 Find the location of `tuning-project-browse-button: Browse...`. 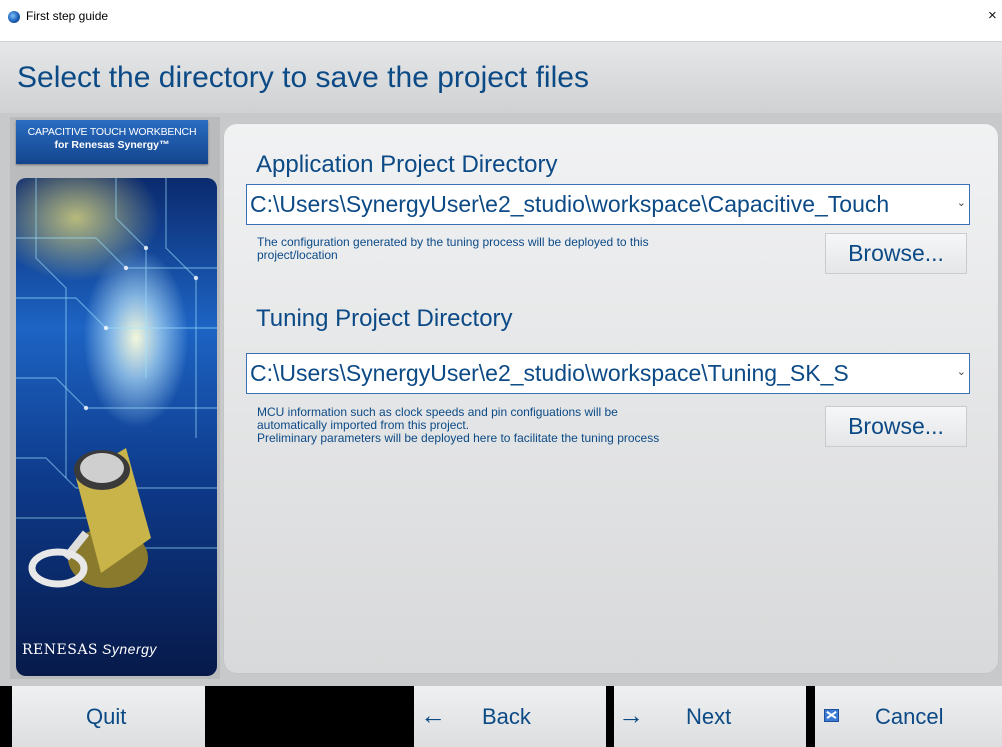

tuning-project-browse-button: Browse... is located at coordinates (896, 426).